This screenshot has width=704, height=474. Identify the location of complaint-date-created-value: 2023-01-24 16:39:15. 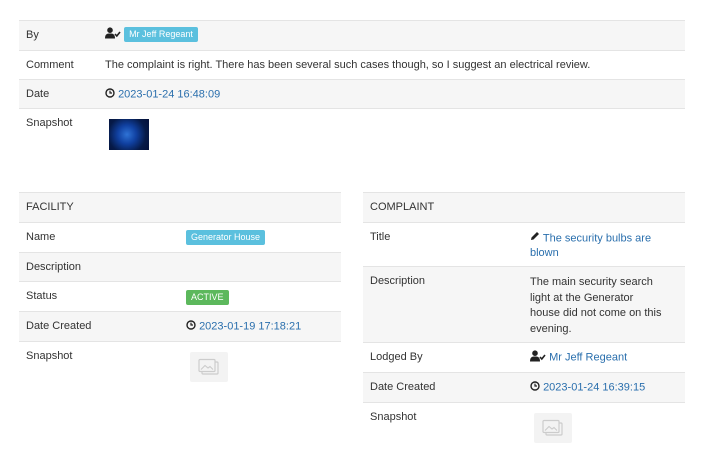
(587, 387).